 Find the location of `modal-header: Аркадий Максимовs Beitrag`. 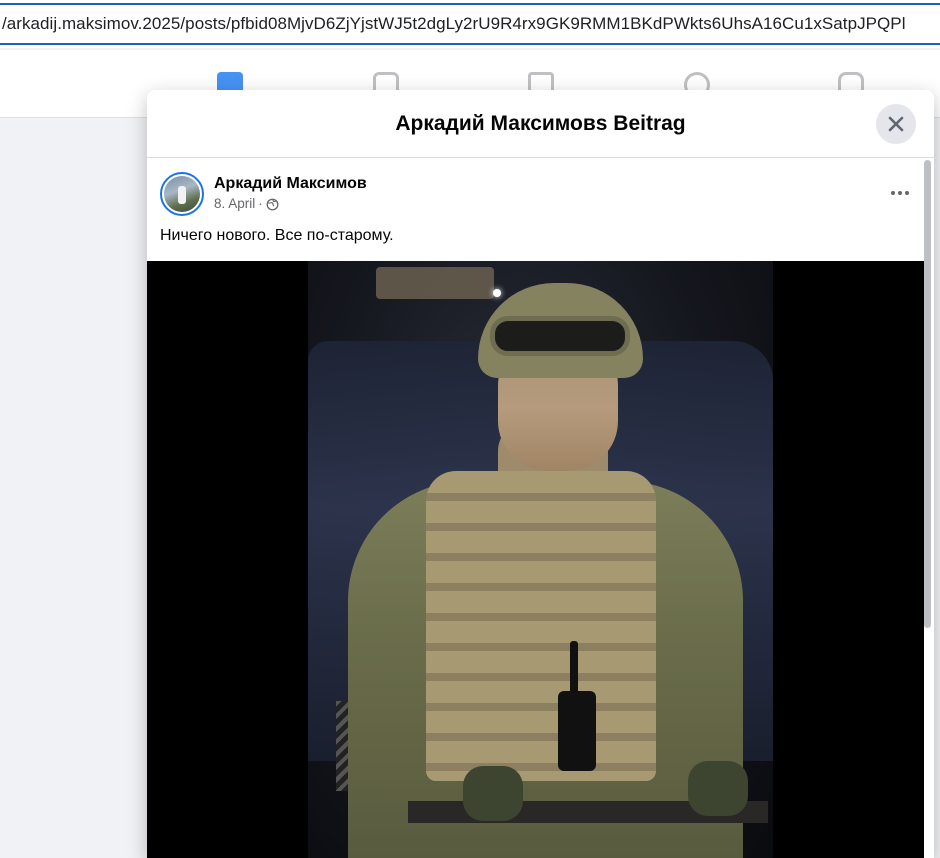

modal-header: Аркадий Максимовs Beitrag is located at coordinates (540, 124).